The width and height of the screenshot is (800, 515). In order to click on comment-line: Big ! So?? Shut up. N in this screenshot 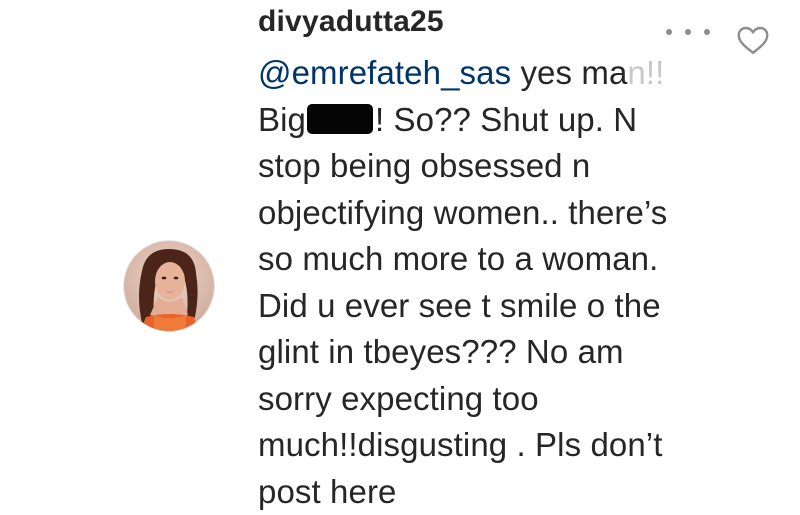, I will do `click(493, 120)`.